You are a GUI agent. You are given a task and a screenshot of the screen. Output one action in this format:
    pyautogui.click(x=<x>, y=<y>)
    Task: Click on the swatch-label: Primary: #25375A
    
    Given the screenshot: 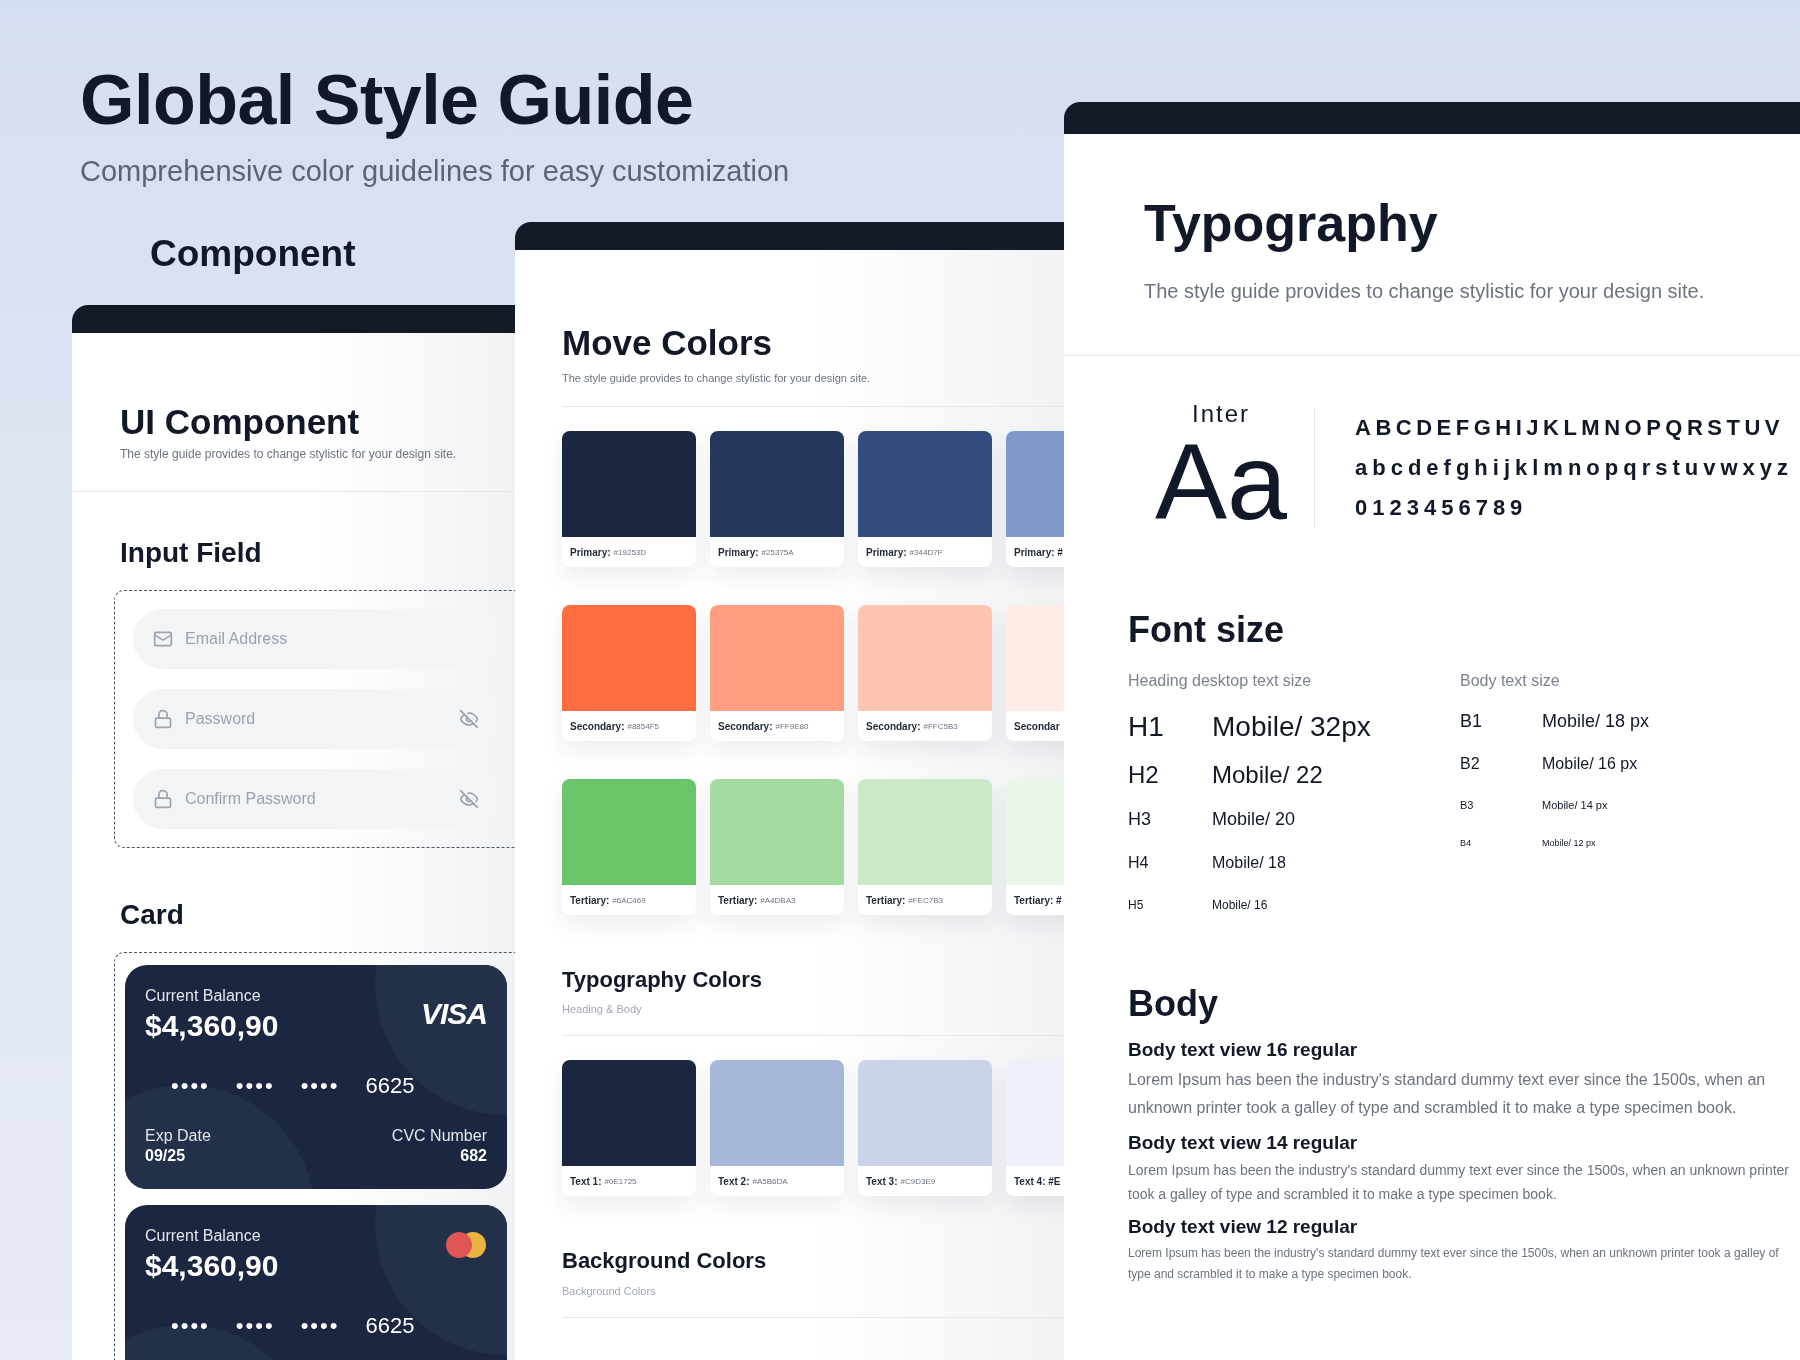 What is the action you would take?
    pyautogui.click(x=756, y=552)
    